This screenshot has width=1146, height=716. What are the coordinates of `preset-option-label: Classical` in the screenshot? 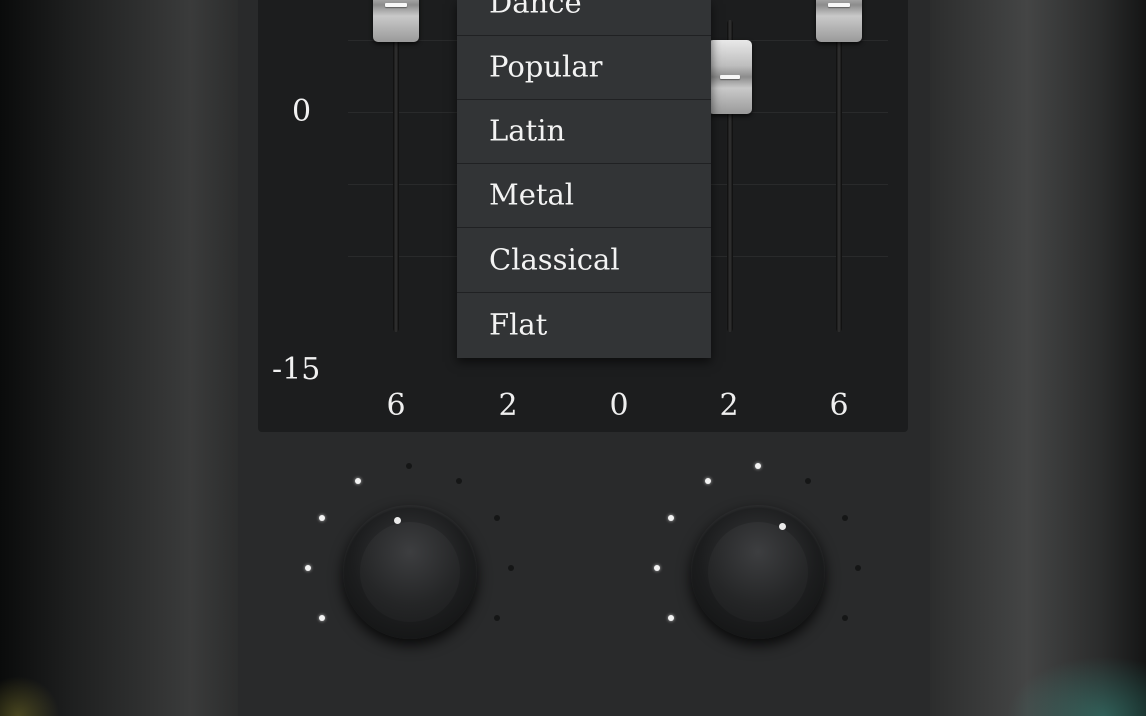 It's located at (554, 258).